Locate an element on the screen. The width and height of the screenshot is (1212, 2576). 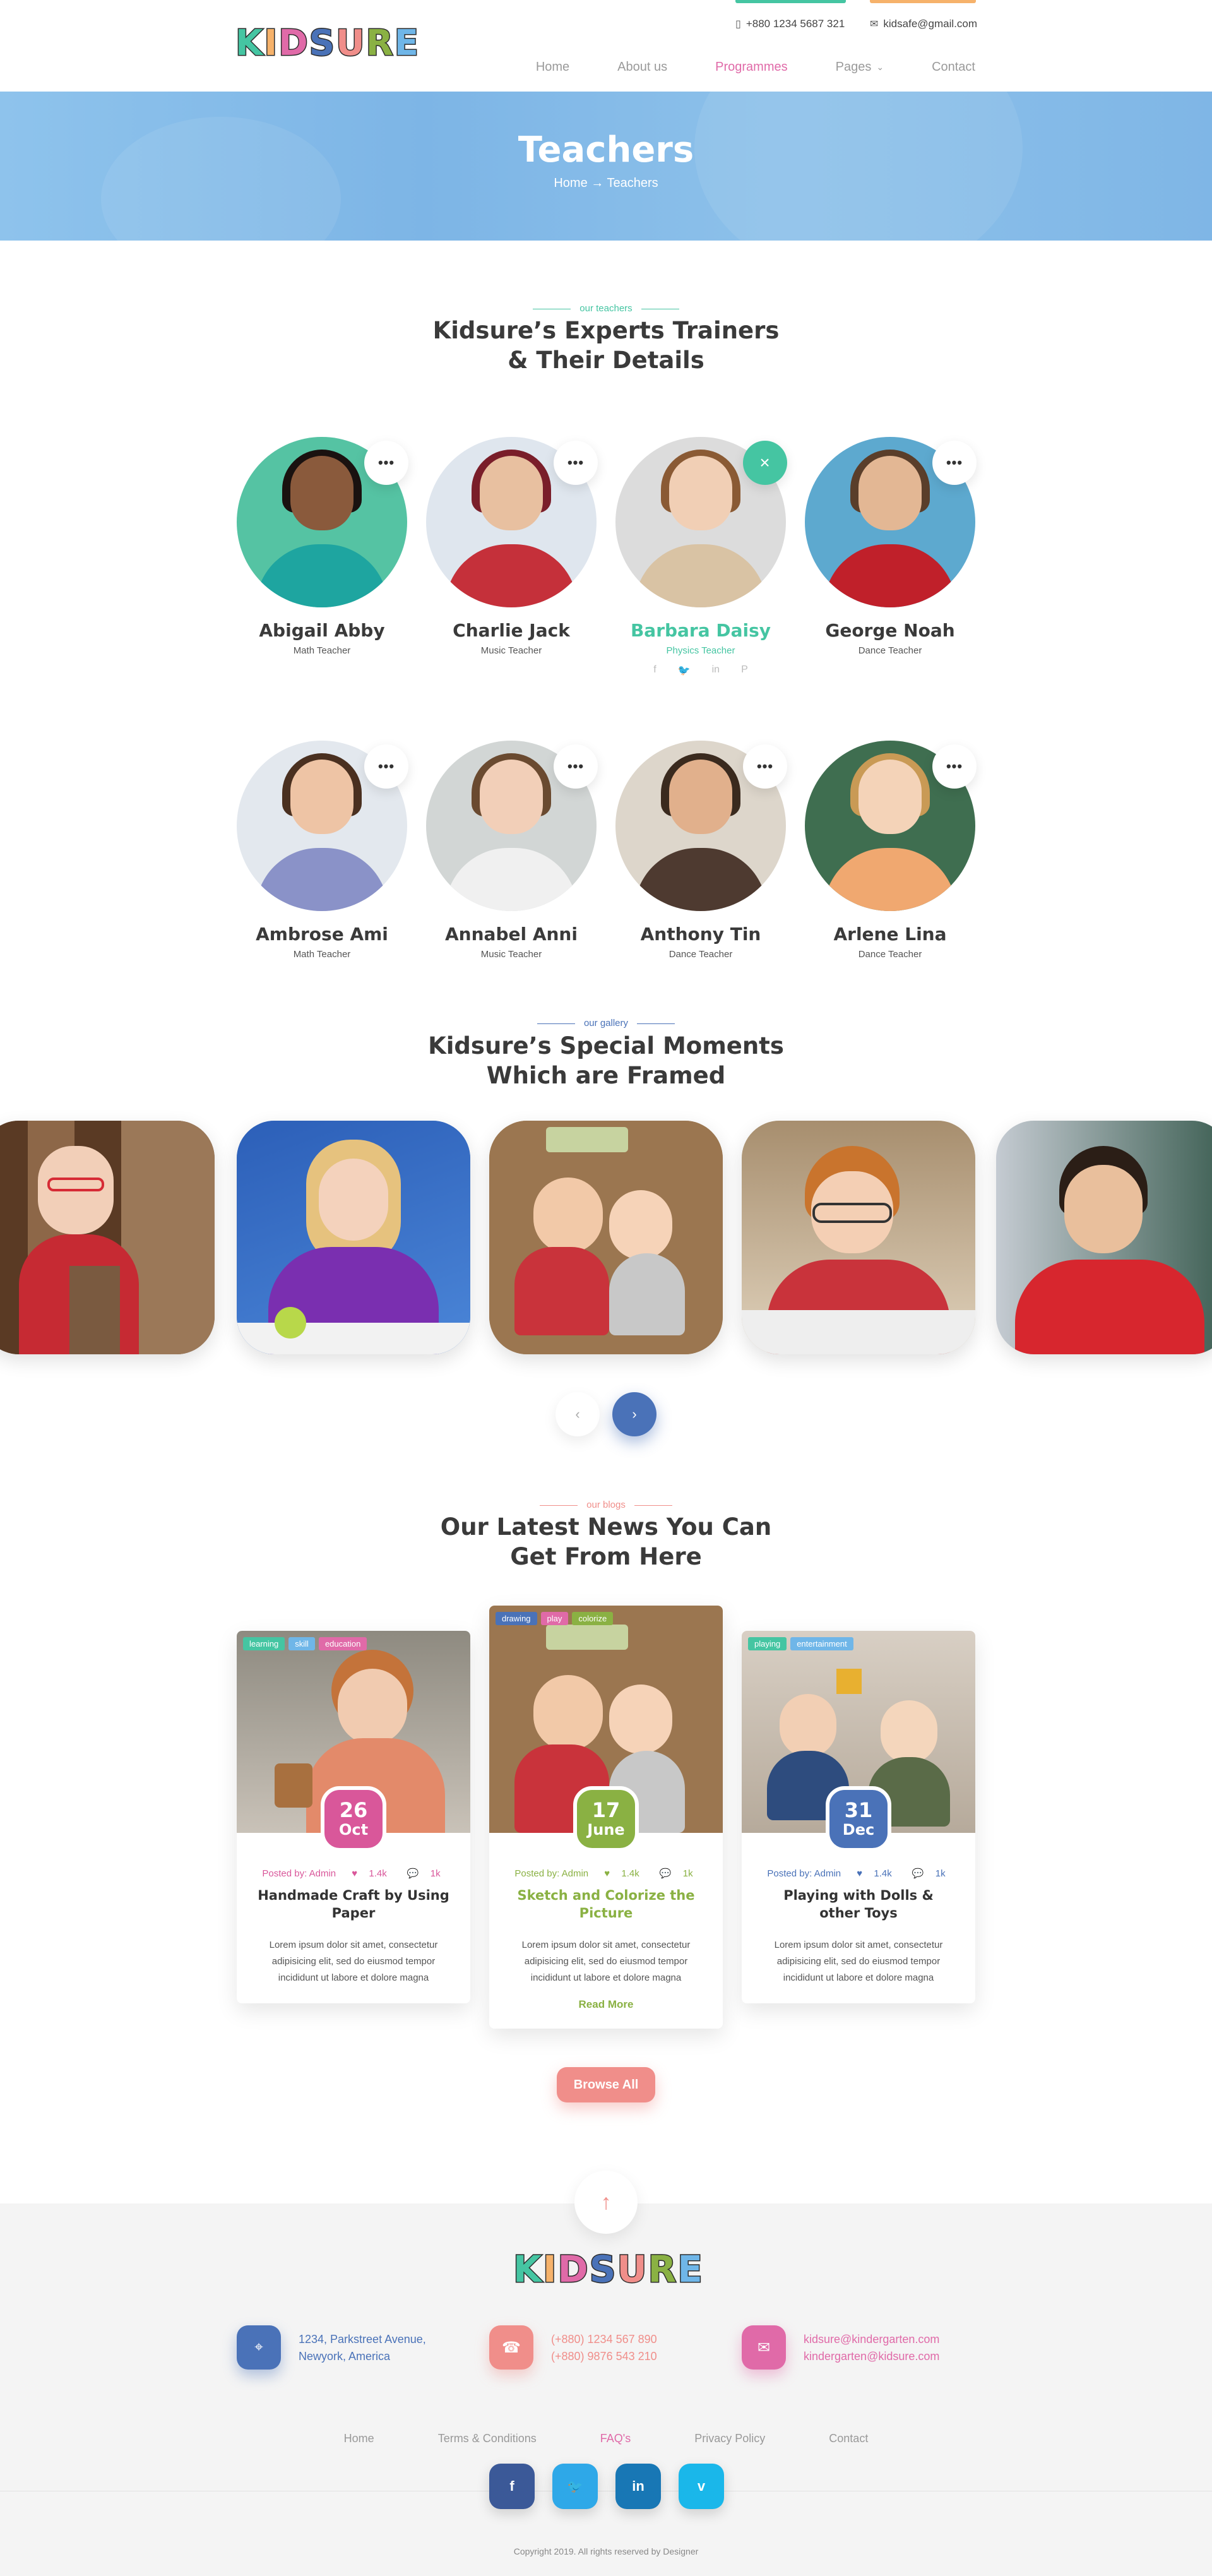
read-more-link: Read More is located at coordinates (606, 2004).